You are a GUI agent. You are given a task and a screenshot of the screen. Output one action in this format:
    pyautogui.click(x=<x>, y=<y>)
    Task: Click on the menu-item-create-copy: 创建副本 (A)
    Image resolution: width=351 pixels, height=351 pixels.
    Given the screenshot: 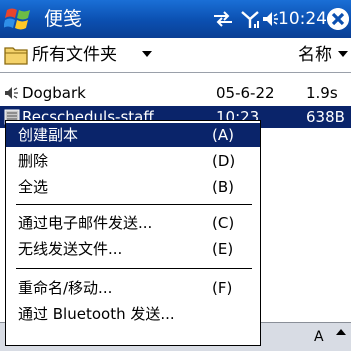 What is the action you would take?
    pyautogui.click(x=133, y=135)
    